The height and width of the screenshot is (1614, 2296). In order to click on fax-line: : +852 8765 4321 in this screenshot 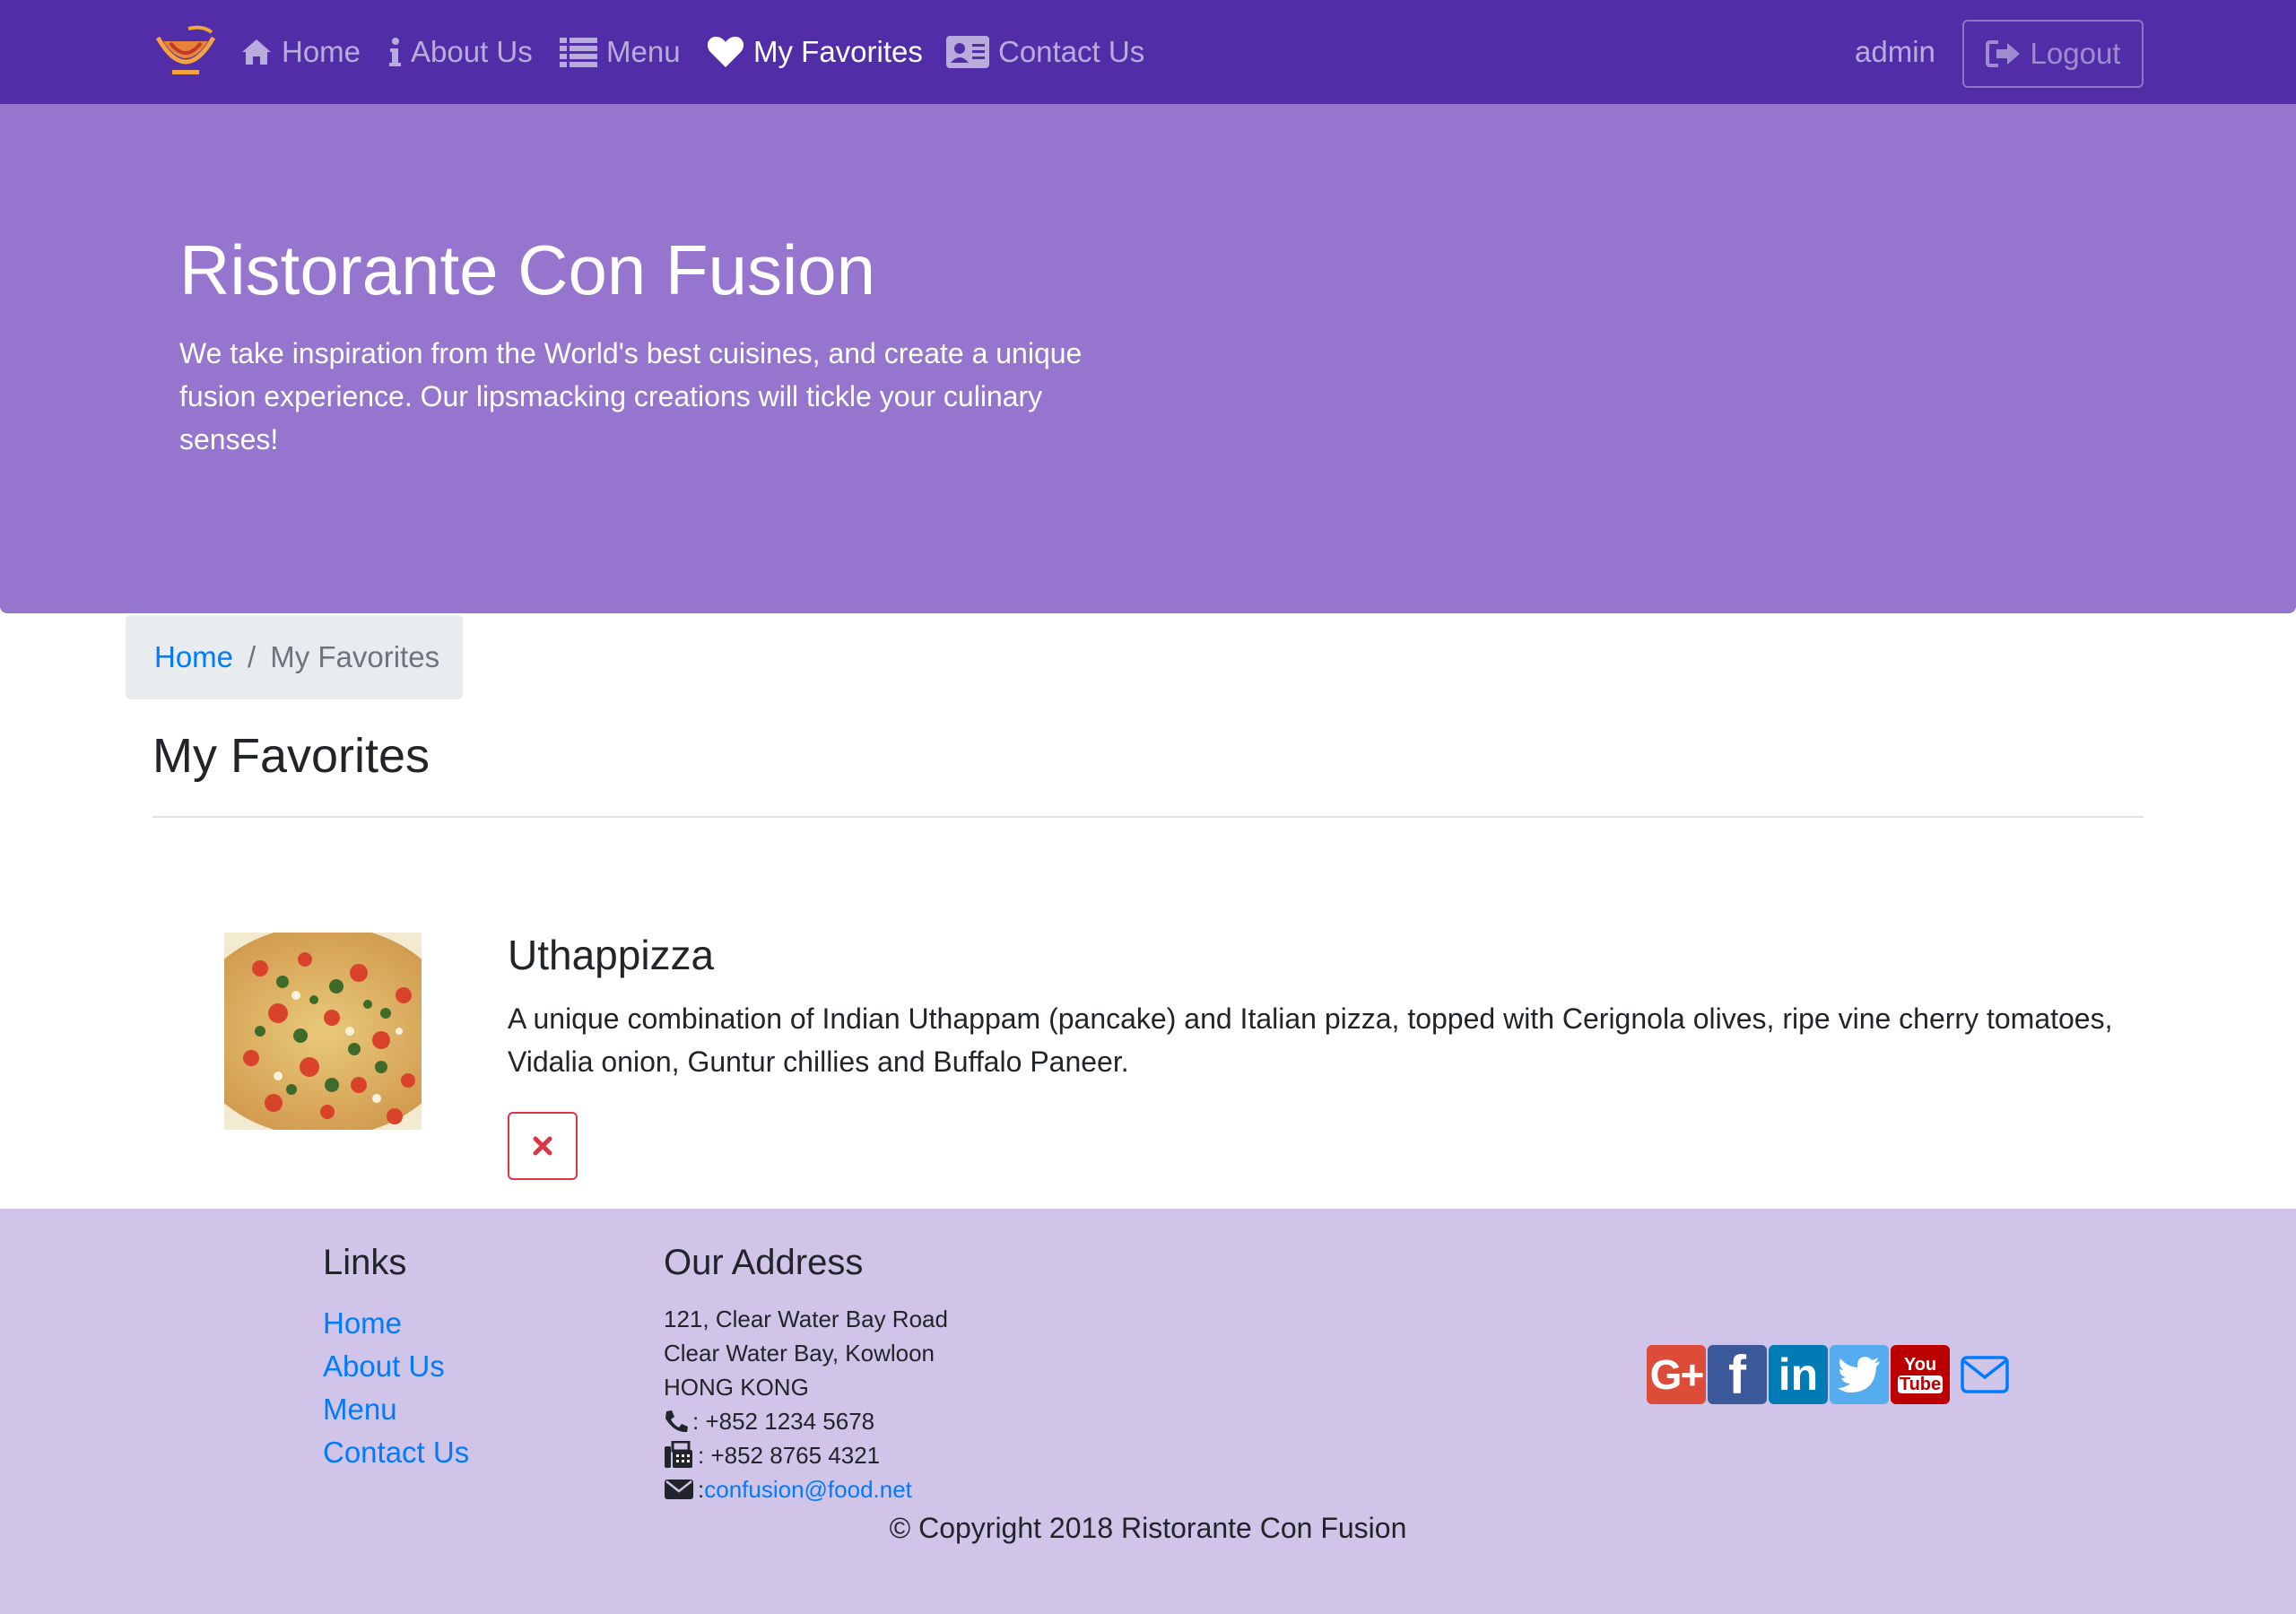, I will do `click(806, 1455)`.